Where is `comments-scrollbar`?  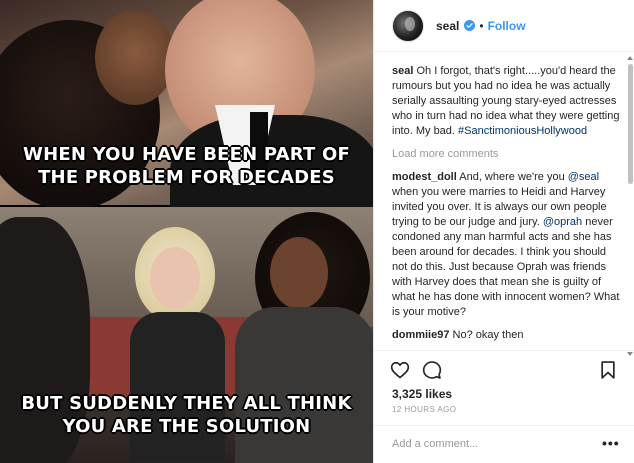
comments-scrollbar is located at coordinates (630, 206).